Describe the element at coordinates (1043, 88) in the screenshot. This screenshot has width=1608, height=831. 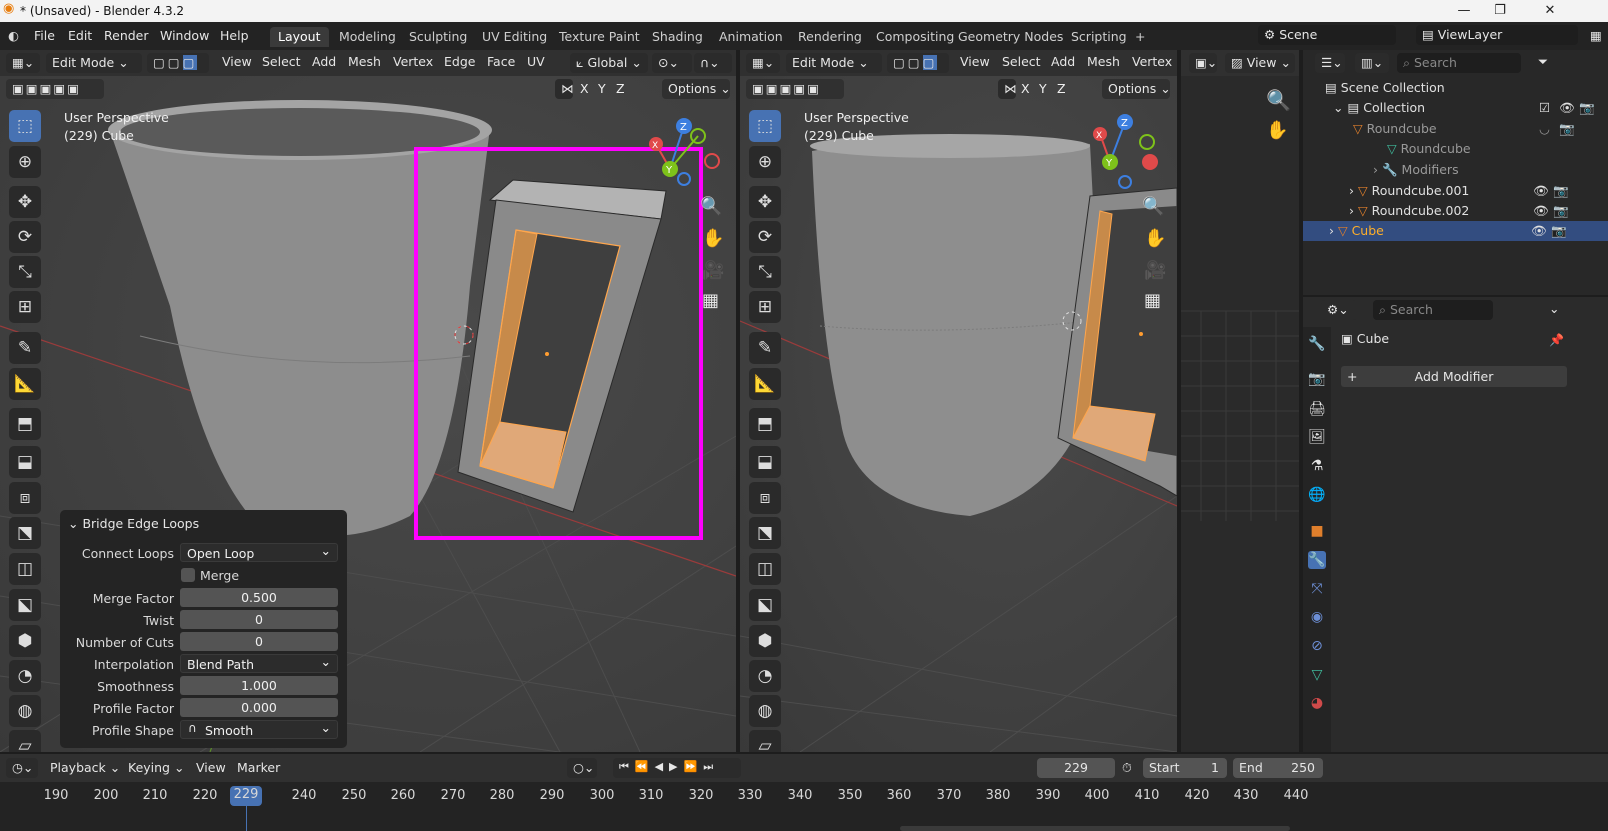
I see `axis-y-toggle-right: Y` at that location.